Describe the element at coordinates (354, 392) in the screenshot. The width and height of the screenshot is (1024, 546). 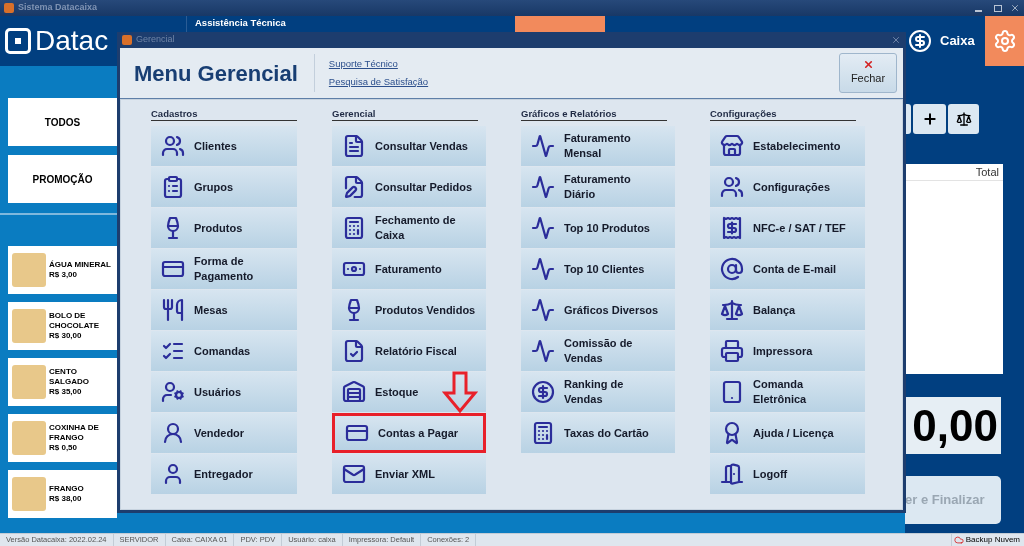
I see `warehouse-icon` at that location.